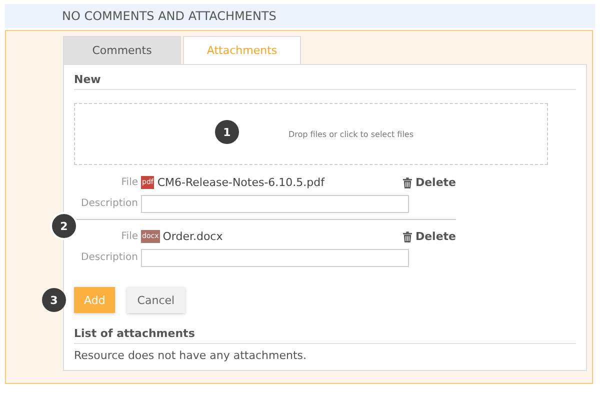 The width and height of the screenshot is (600, 400). What do you see at coordinates (193, 236) in the screenshot?
I see `file-name: Order.docx` at bounding box center [193, 236].